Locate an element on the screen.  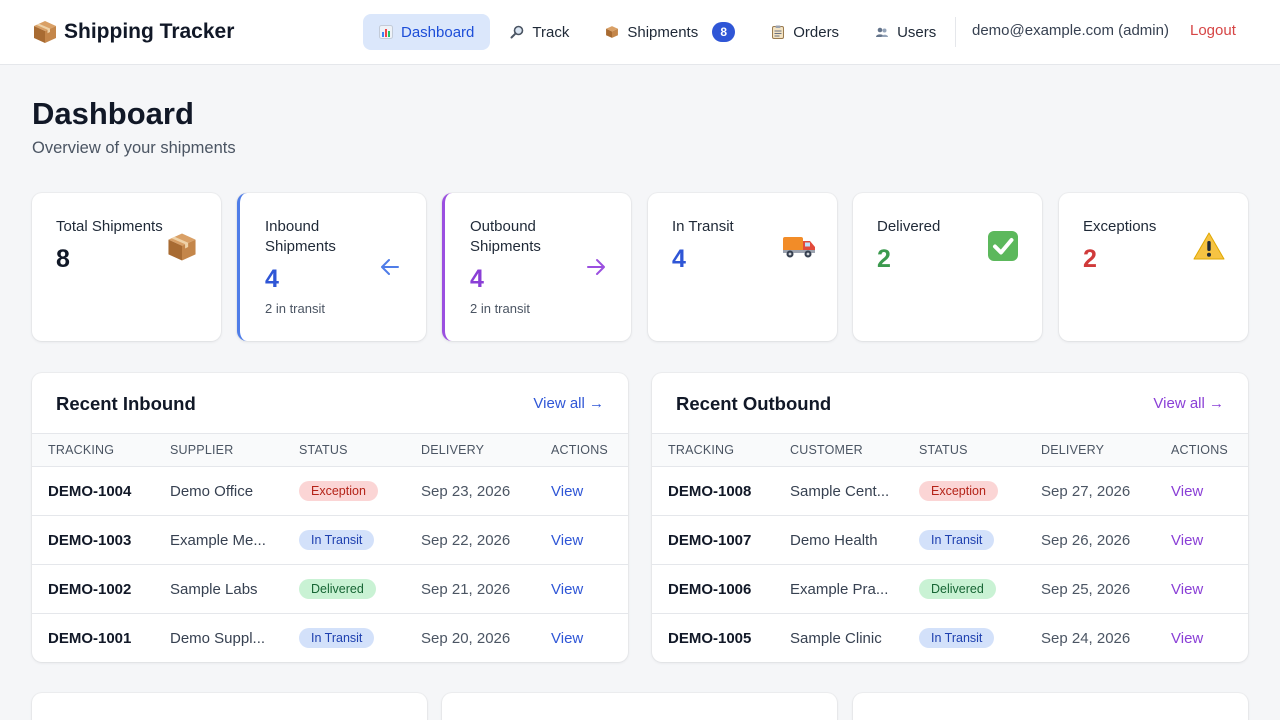
status-cell: Exception is located at coordinates (964, 491).